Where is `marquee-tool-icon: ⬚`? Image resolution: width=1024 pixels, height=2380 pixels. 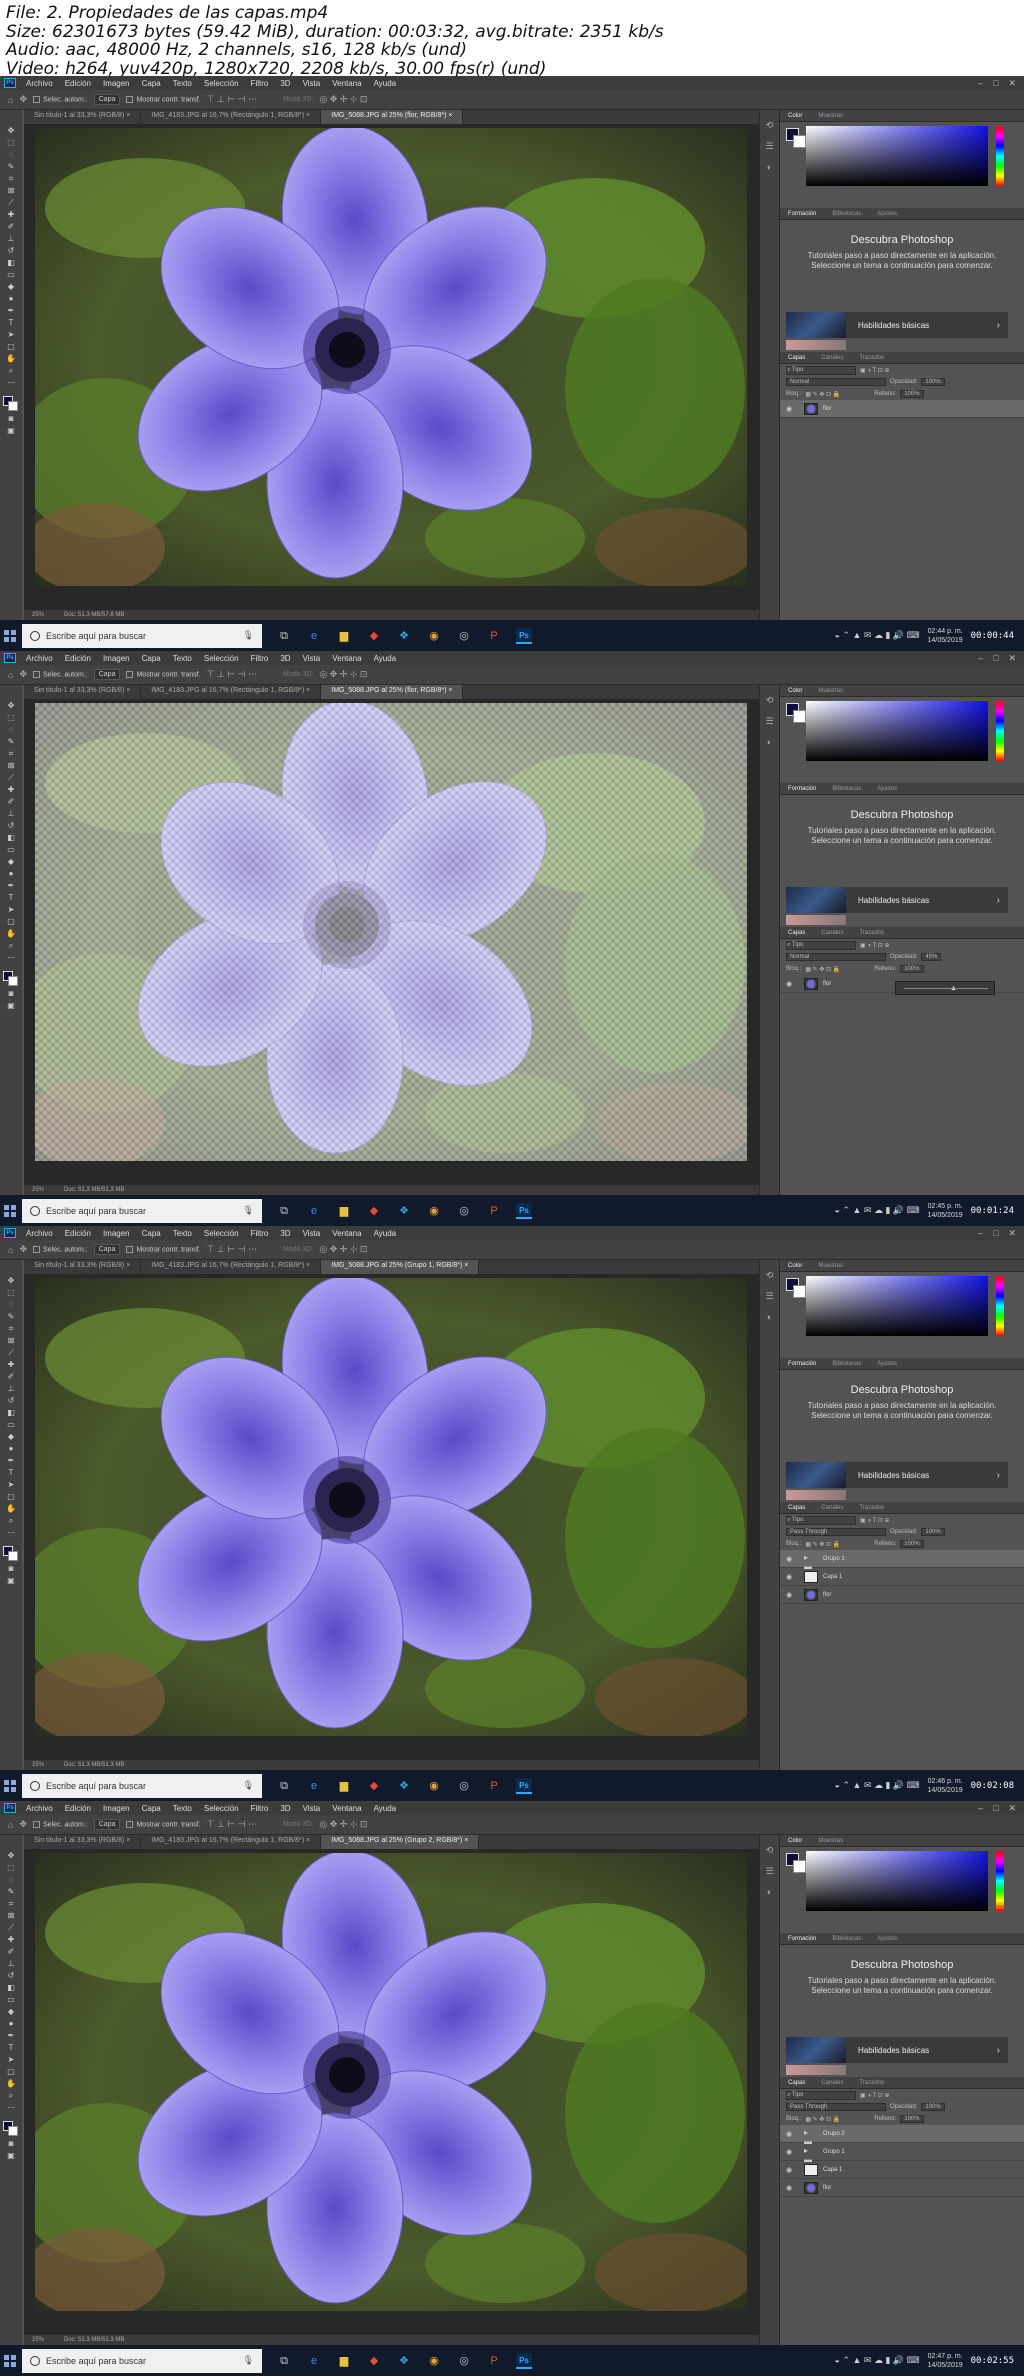 marquee-tool-icon: ⬚ is located at coordinates (11, 143).